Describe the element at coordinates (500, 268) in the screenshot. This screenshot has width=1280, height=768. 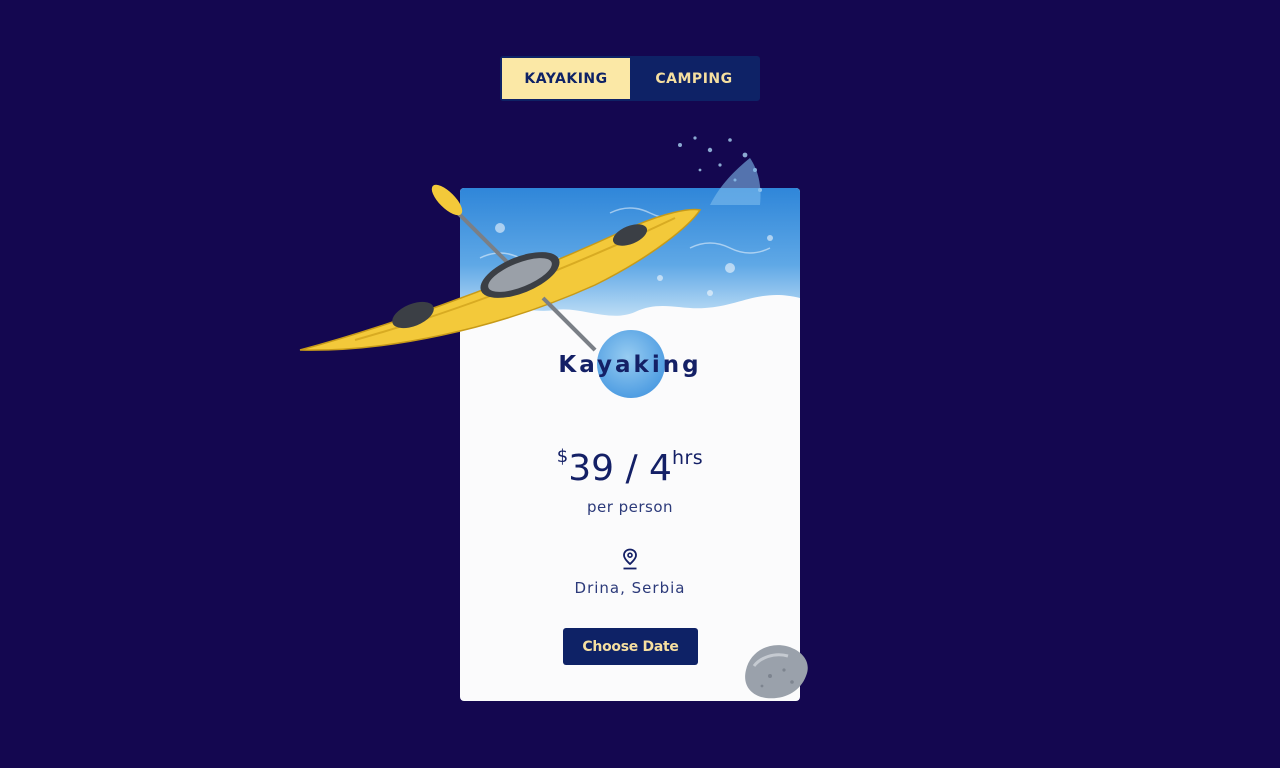
I see `kayak-illustration` at that location.